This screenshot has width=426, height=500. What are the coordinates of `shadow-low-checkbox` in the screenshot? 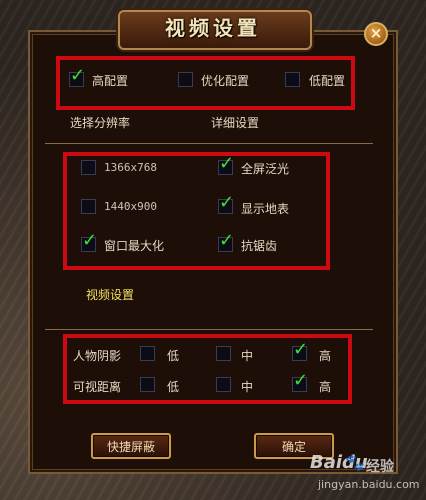 It's located at (147, 353).